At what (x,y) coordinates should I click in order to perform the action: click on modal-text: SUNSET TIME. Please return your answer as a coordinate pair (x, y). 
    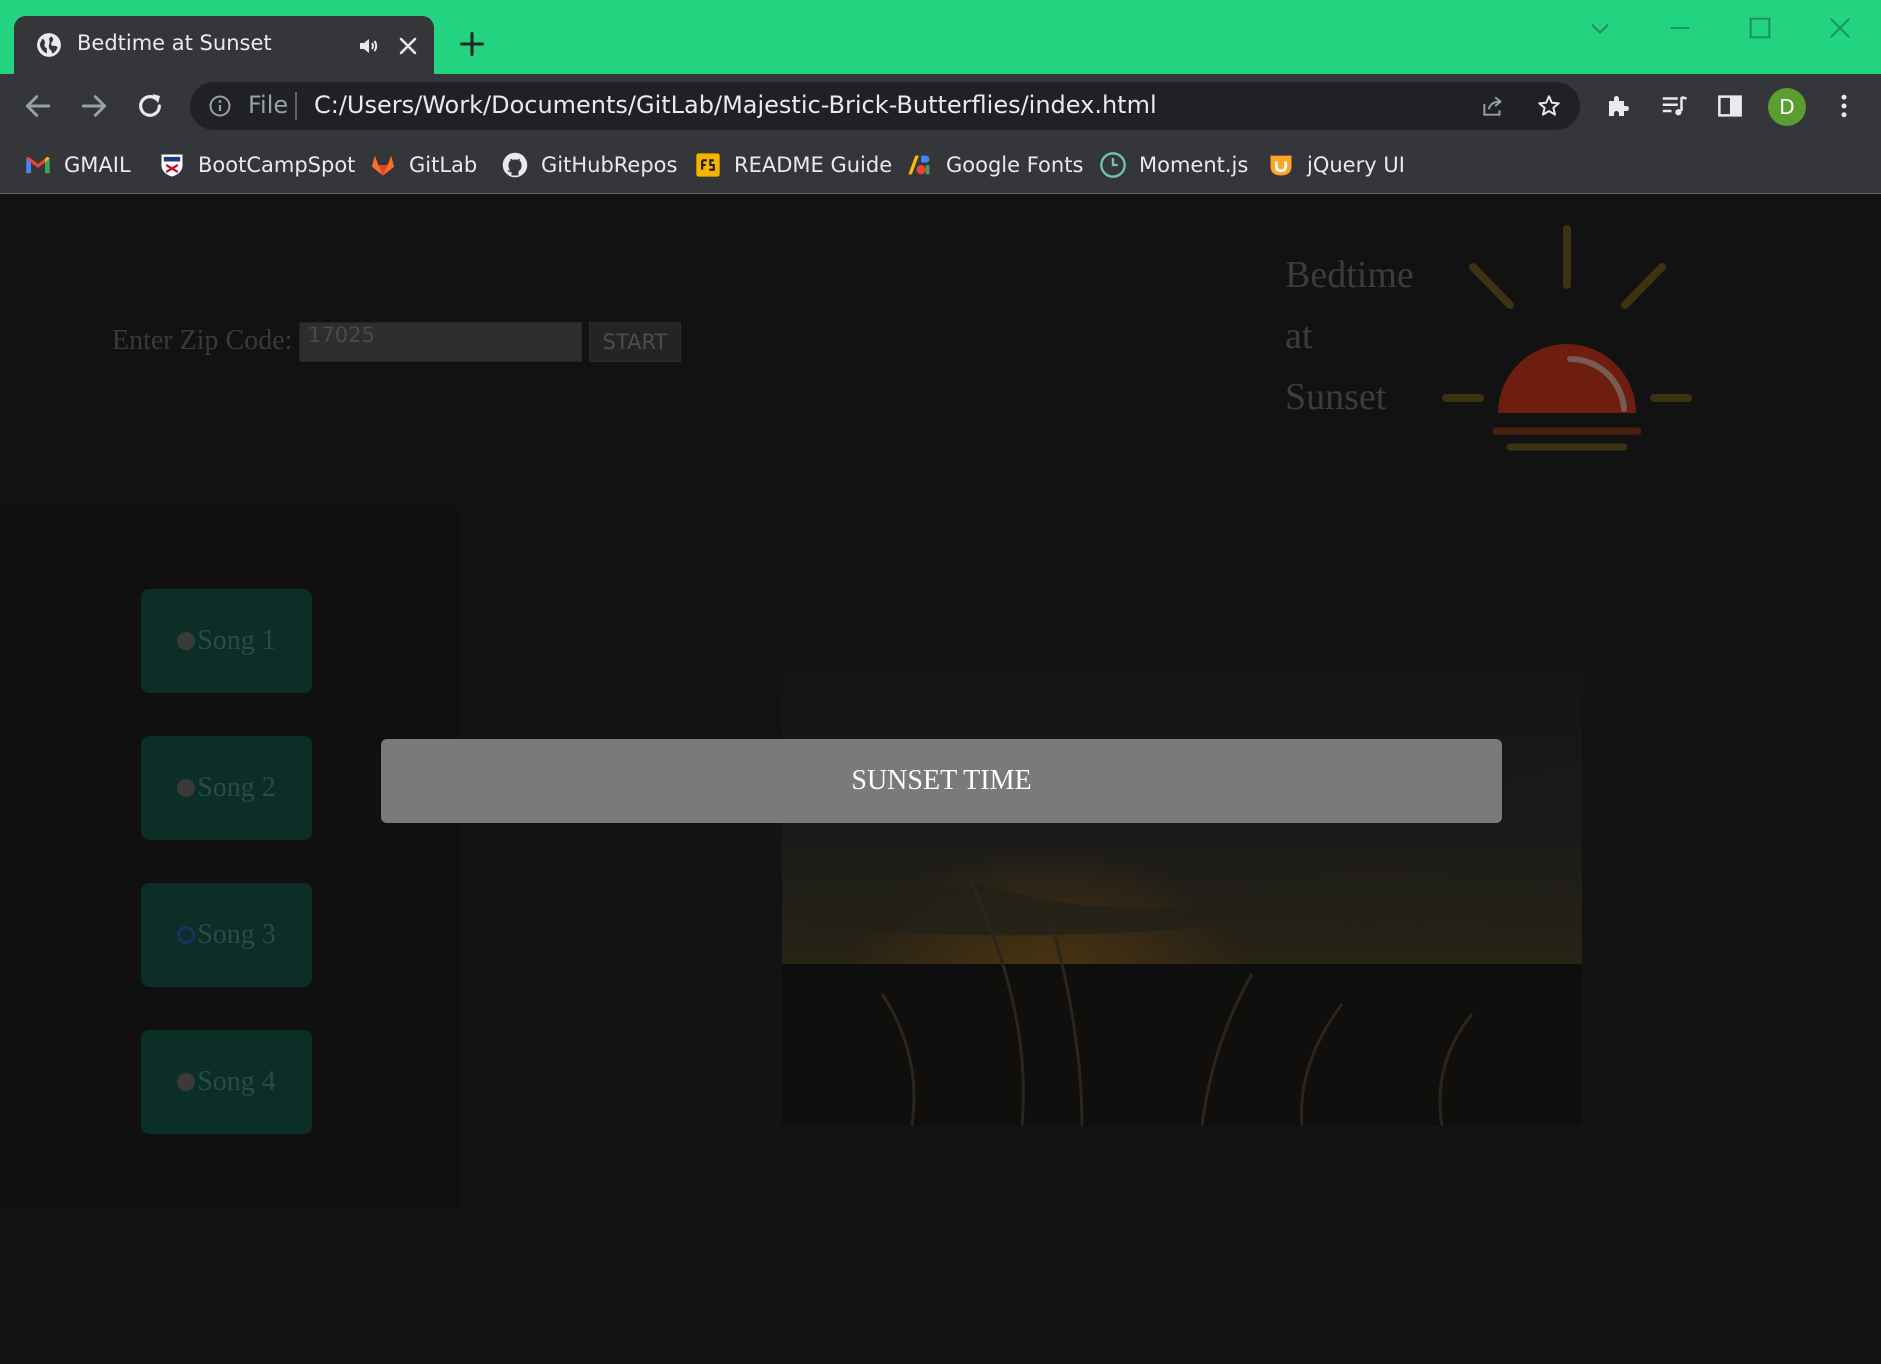
    Looking at the image, I should click on (941, 780).